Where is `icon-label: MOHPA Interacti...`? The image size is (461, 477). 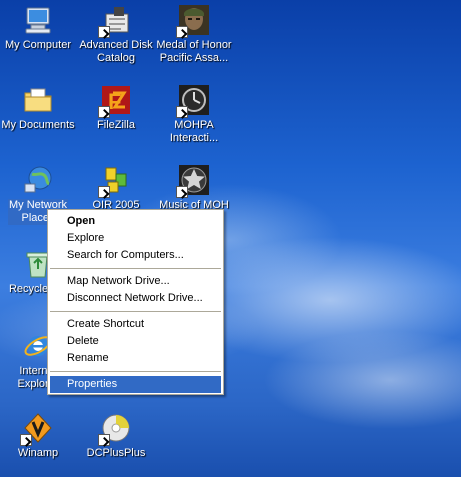 icon-label: MOHPA Interacti... is located at coordinates (194, 131).